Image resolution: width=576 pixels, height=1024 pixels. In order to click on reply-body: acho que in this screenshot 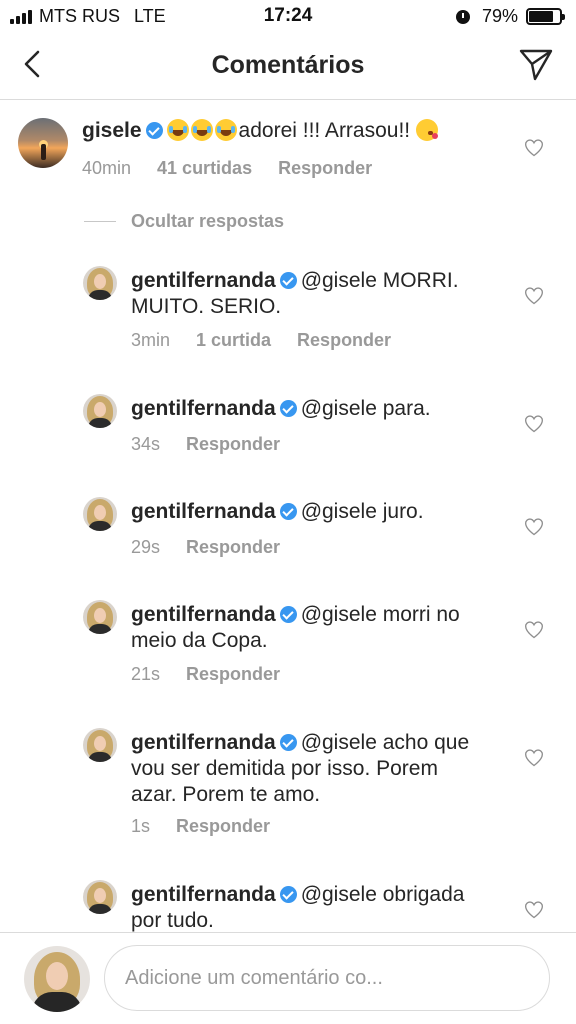, I will do `click(426, 742)`.